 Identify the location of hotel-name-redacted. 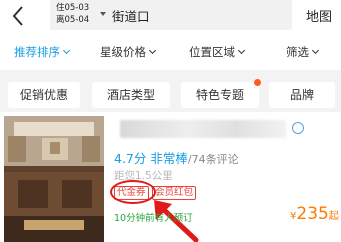
(203, 129).